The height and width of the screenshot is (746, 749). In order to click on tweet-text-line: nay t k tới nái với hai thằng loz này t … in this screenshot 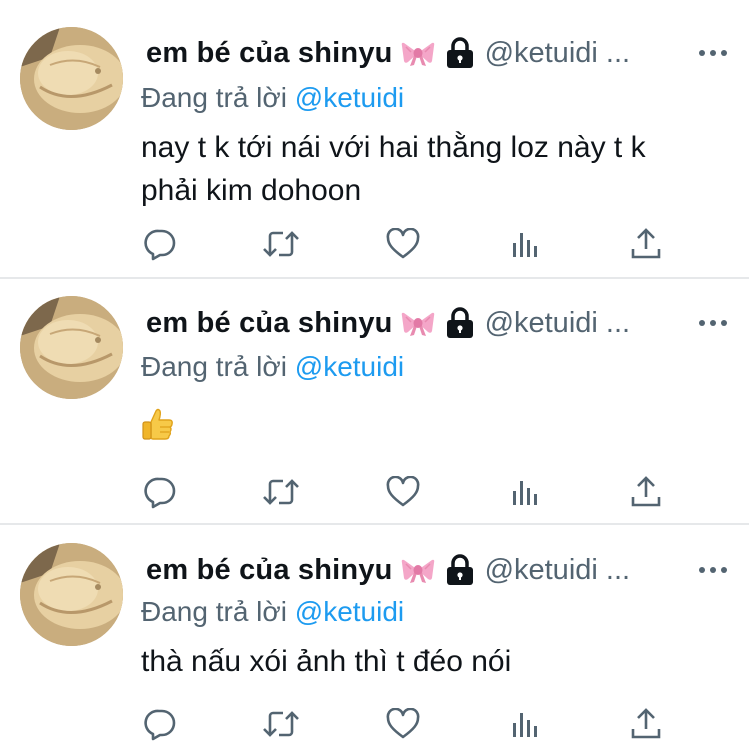, I will do `click(393, 147)`.